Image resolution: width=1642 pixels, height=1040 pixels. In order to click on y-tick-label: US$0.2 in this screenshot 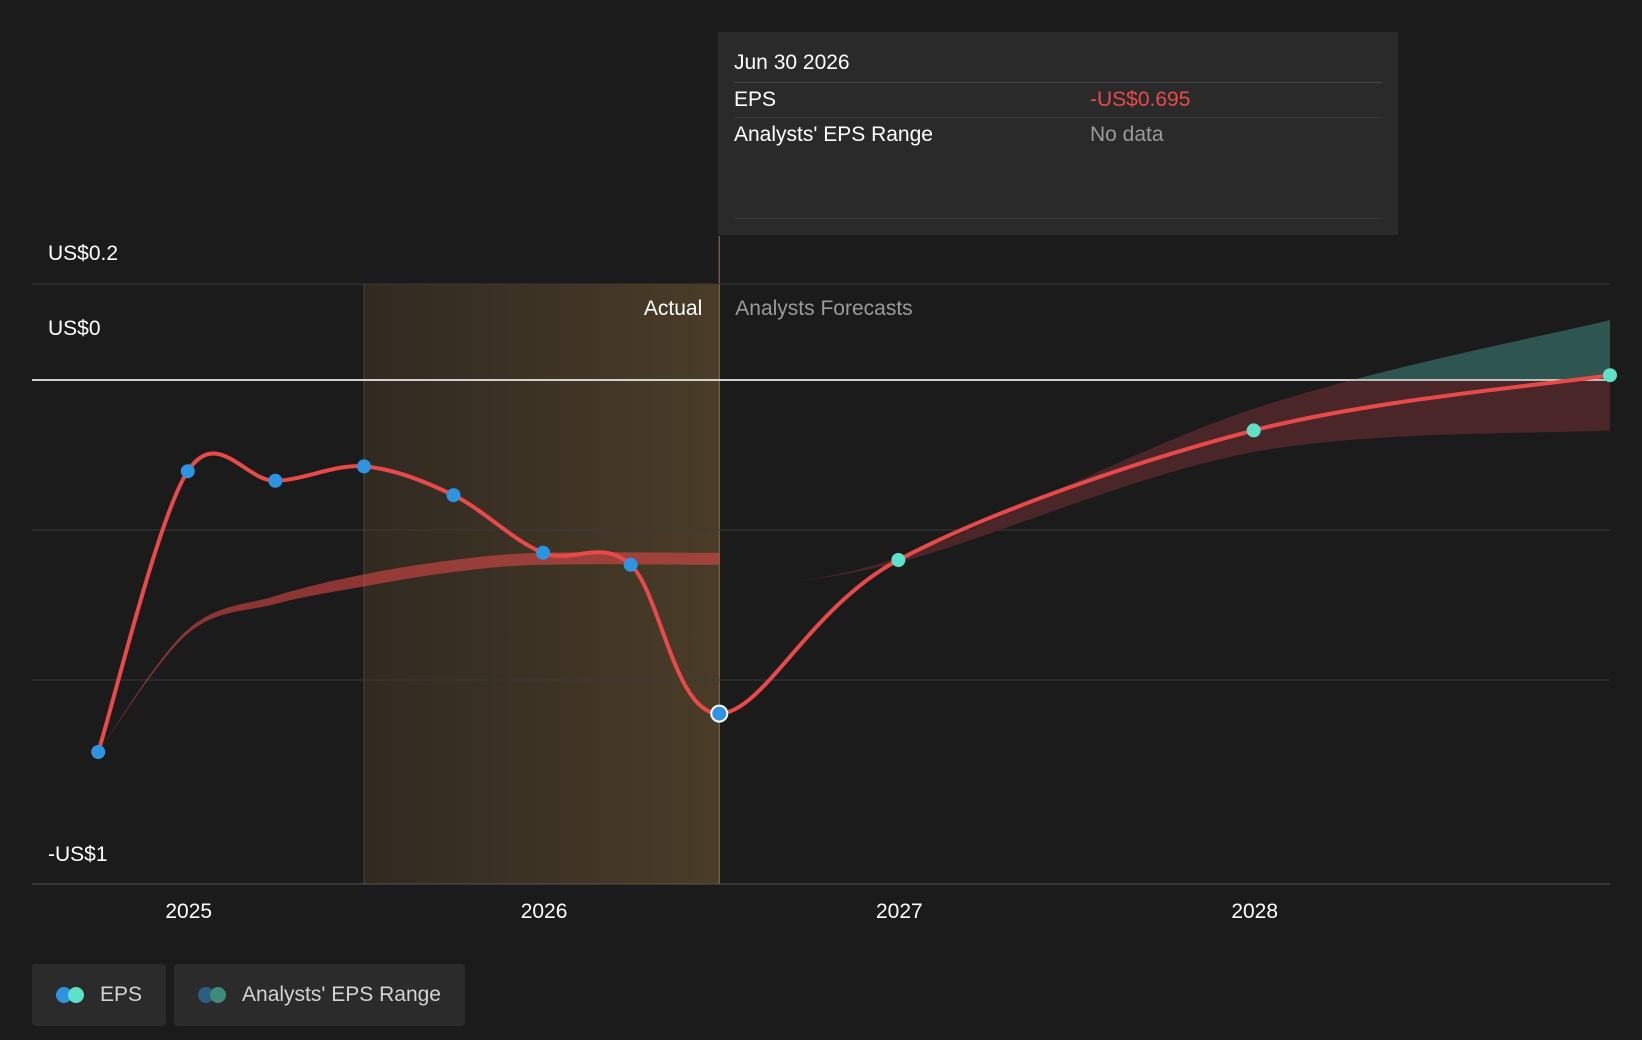, I will do `click(83, 253)`.